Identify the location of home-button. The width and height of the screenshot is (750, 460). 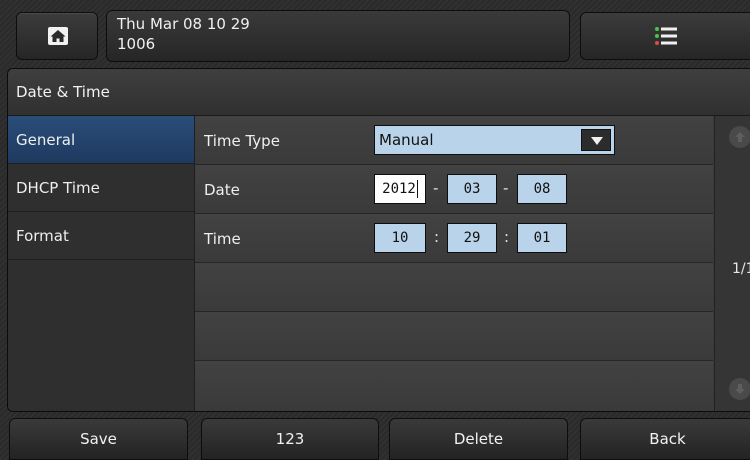
(57, 36).